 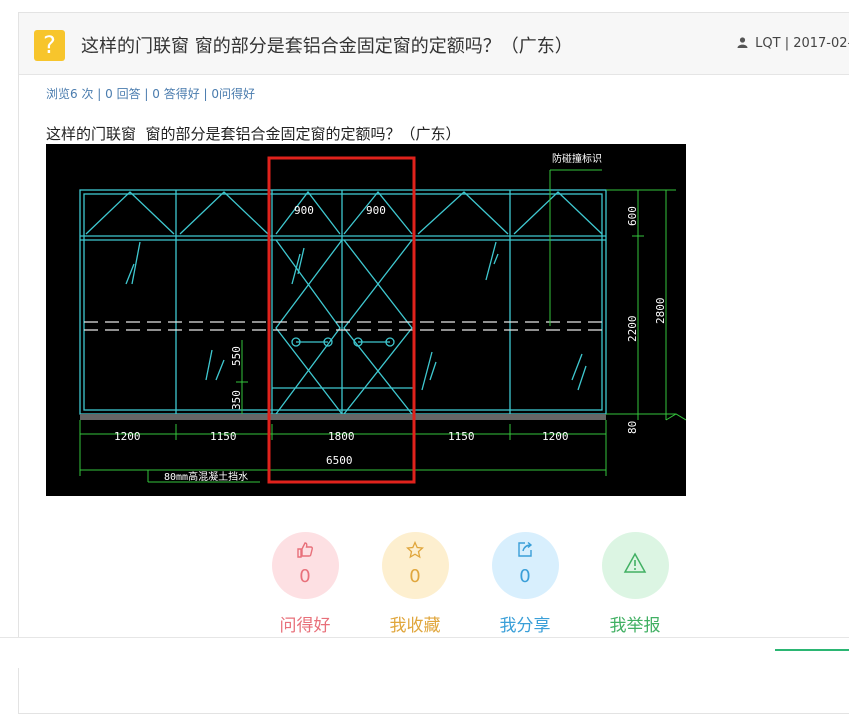 What do you see at coordinates (305, 576) in the screenshot?
I see `good-question-count: 0` at bounding box center [305, 576].